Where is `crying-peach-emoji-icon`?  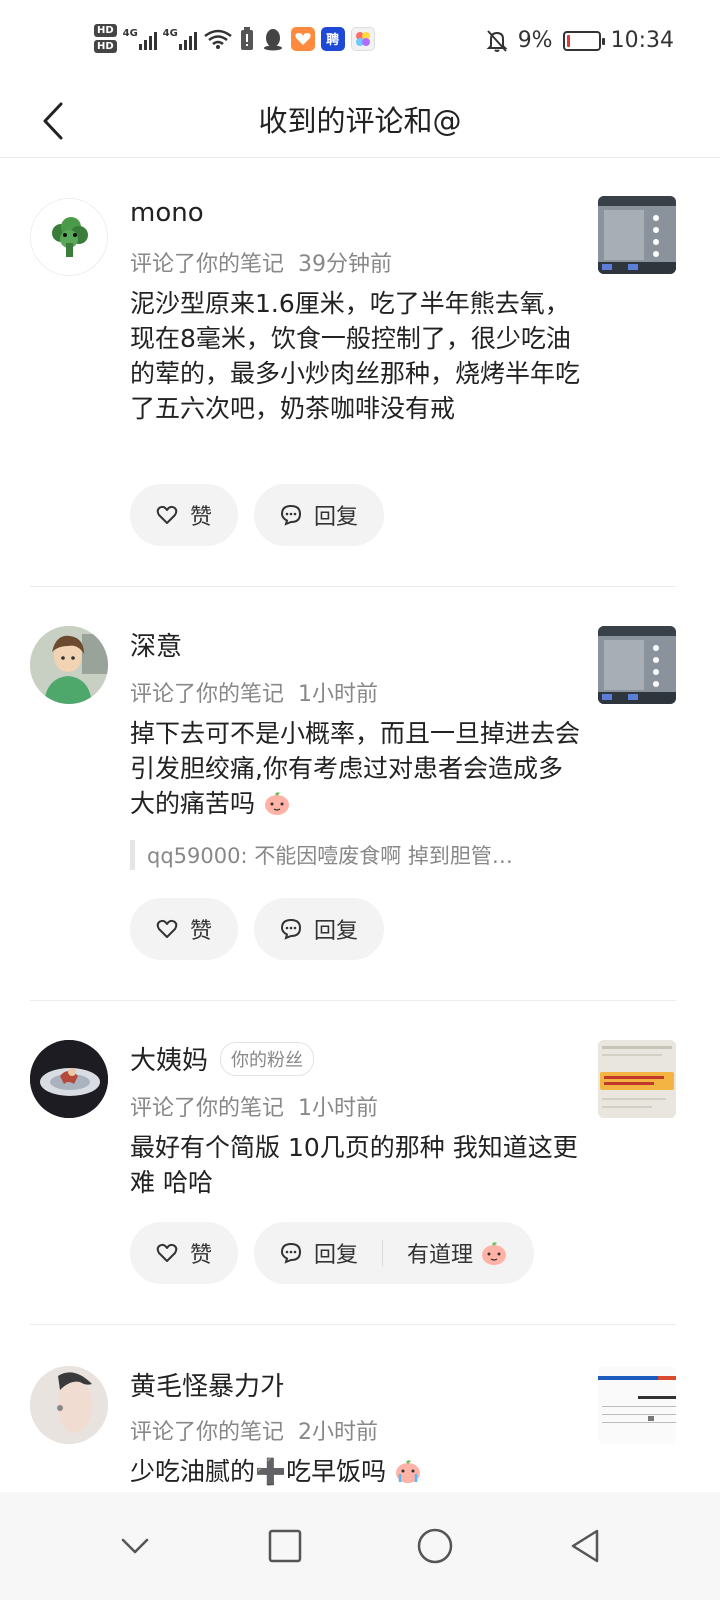
crying-peach-emoji-icon is located at coordinates (408, 1471).